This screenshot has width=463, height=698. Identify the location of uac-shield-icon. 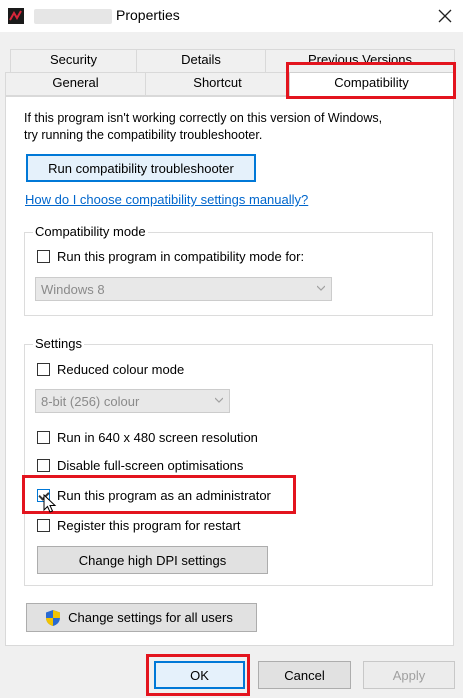
(53, 618).